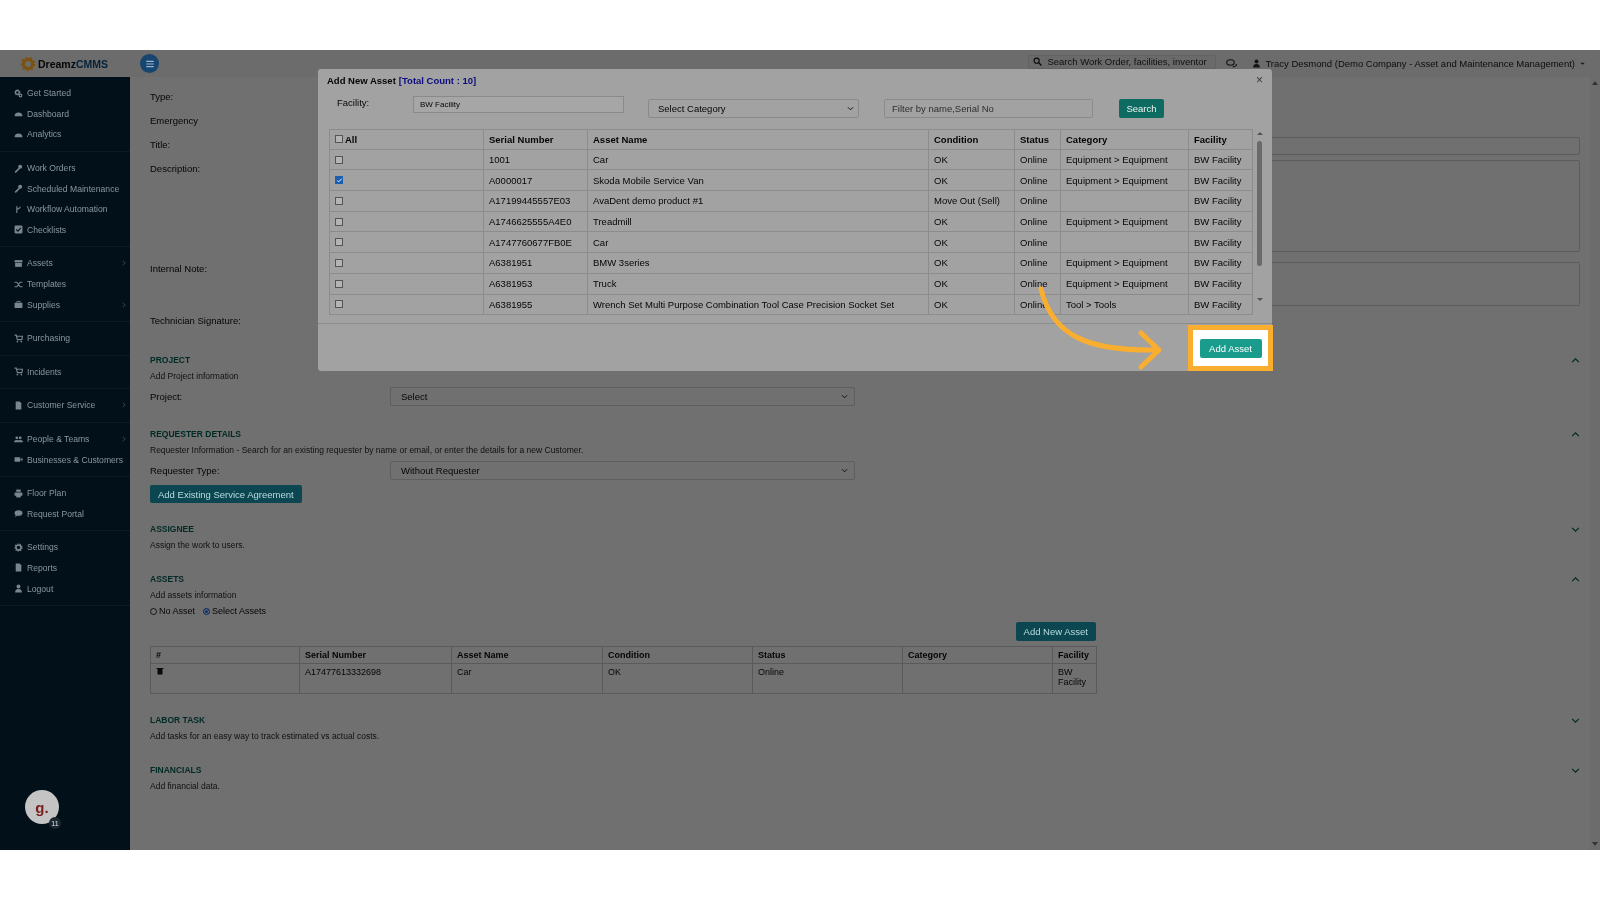 This screenshot has height=900, width=1600. Describe the element at coordinates (361, 80) in the screenshot. I see `modal-title: Add New Asset` at that location.